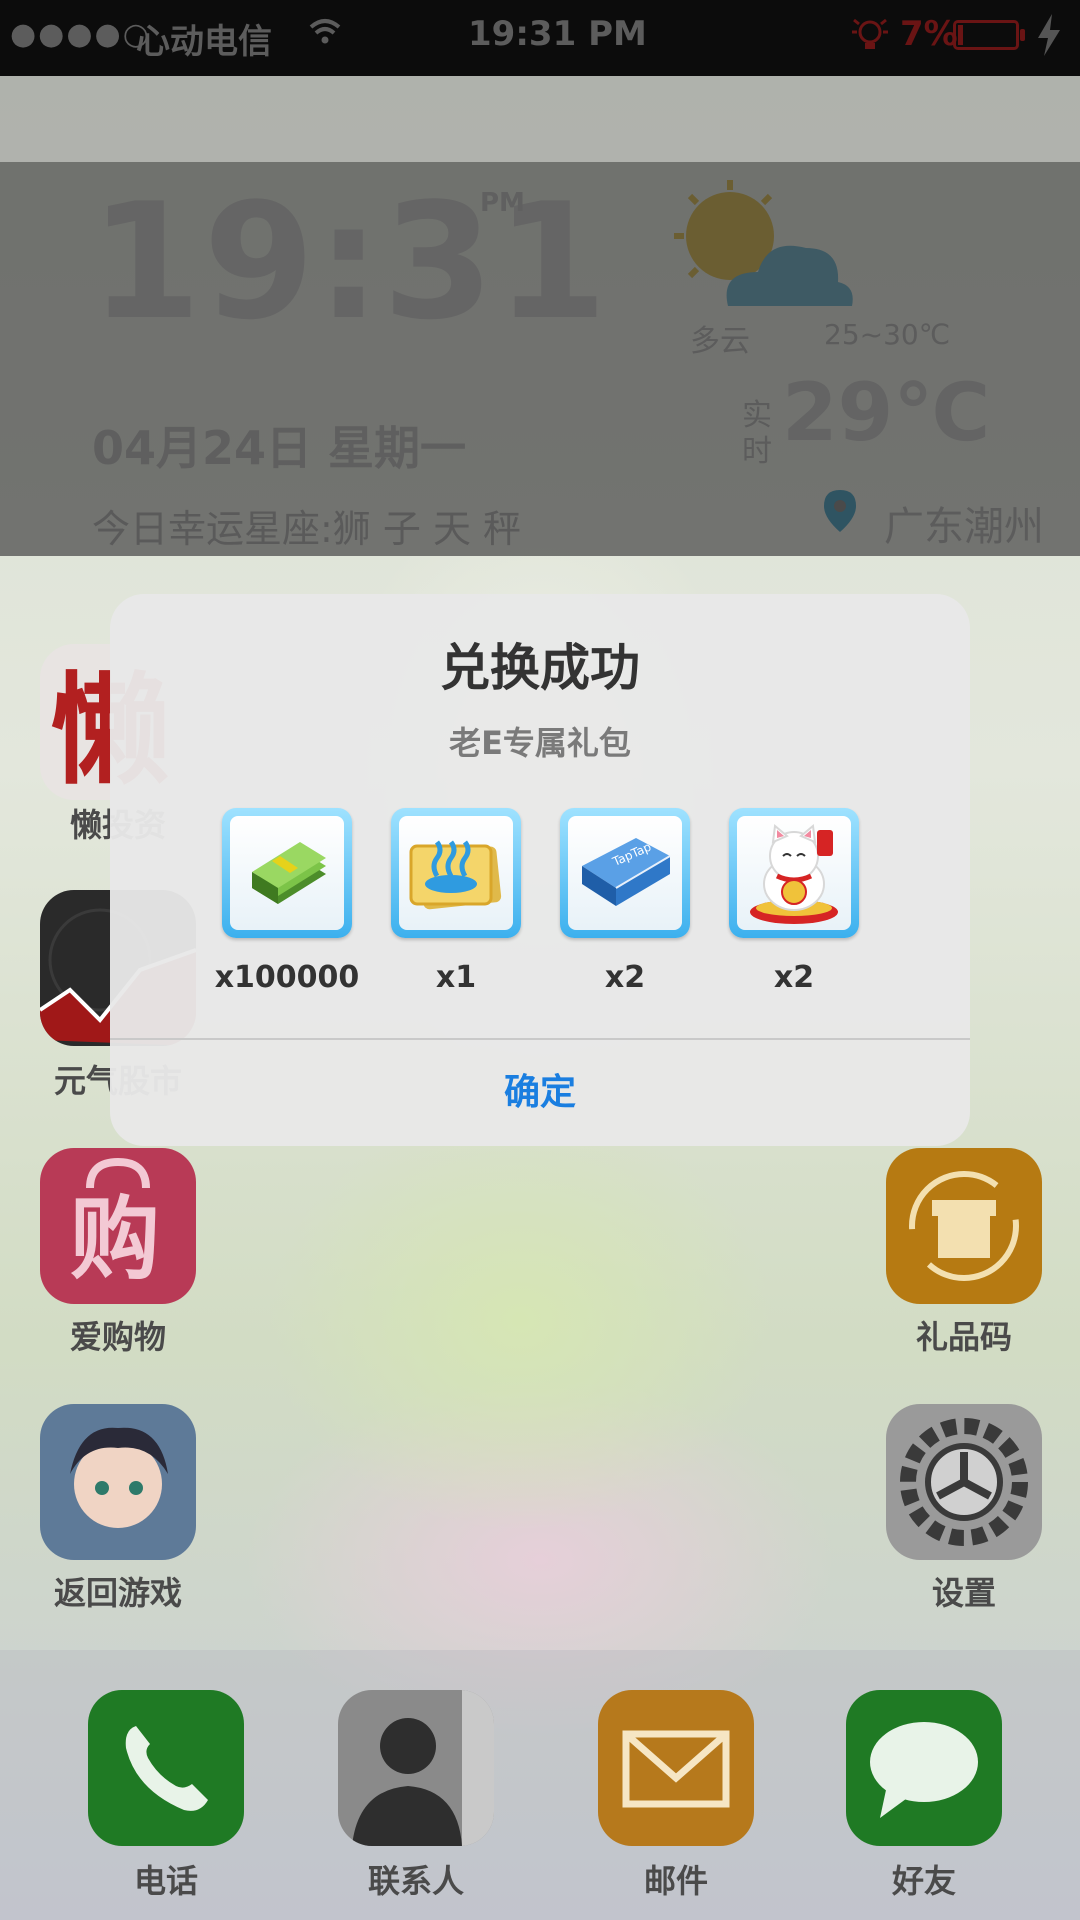  What do you see at coordinates (80, 34) in the screenshot?
I see `signal-strength: ●●●●○` at bounding box center [80, 34].